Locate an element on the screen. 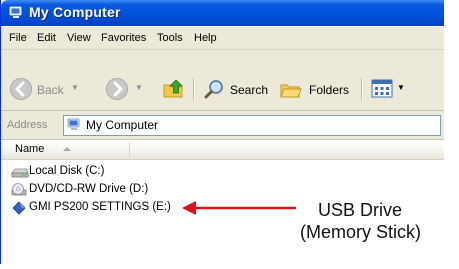  hard-disk-icon is located at coordinates (20, 173).